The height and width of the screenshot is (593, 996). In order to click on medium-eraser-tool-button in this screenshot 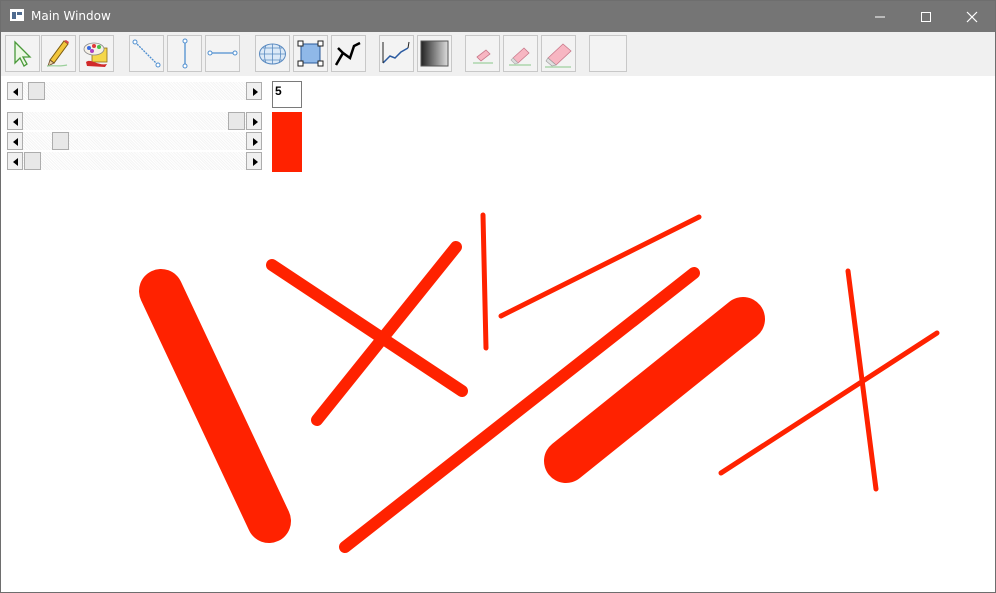, I will do `click(520, 53)`.